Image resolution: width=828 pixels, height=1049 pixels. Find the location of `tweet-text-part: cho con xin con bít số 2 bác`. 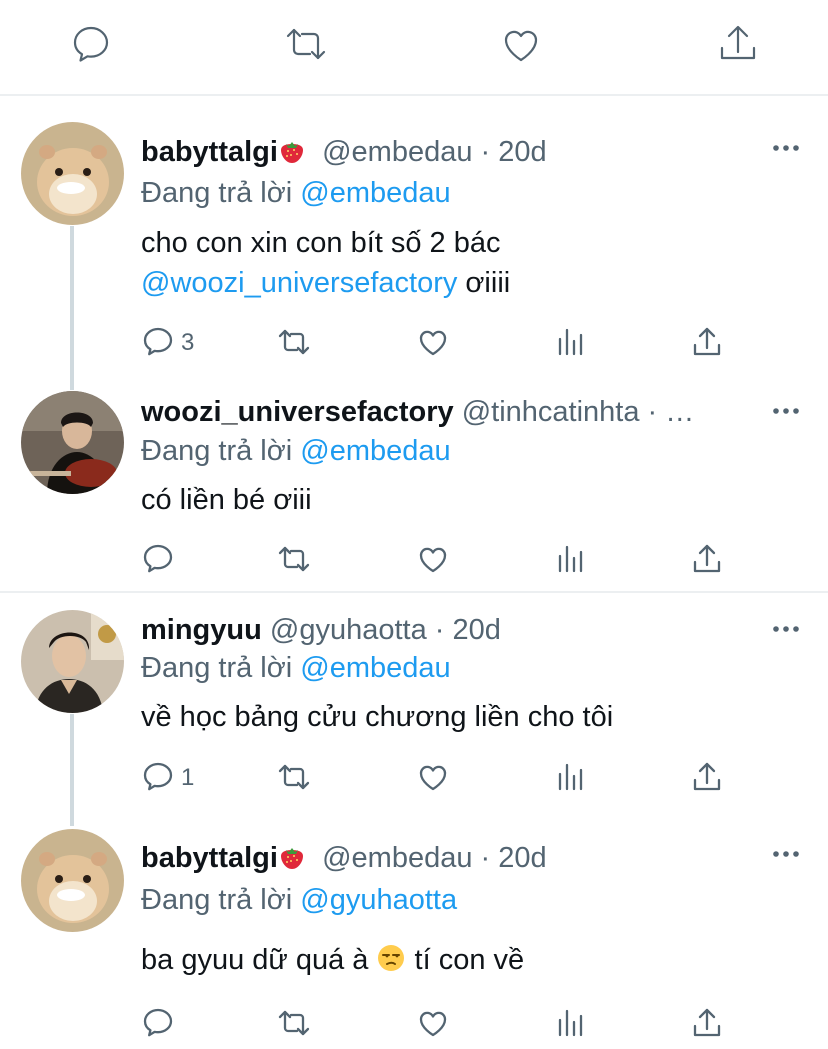

tweet-text-part: cho con xin con bít số 2 bác is located at coordinates (321, 243).